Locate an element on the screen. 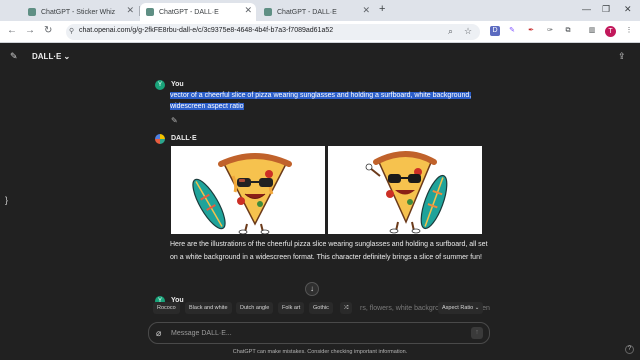 This screenshot has height=360, width=640. tab-dalle: ChatGPT - DALL·E ✕ is located at coordinates (316, 12).